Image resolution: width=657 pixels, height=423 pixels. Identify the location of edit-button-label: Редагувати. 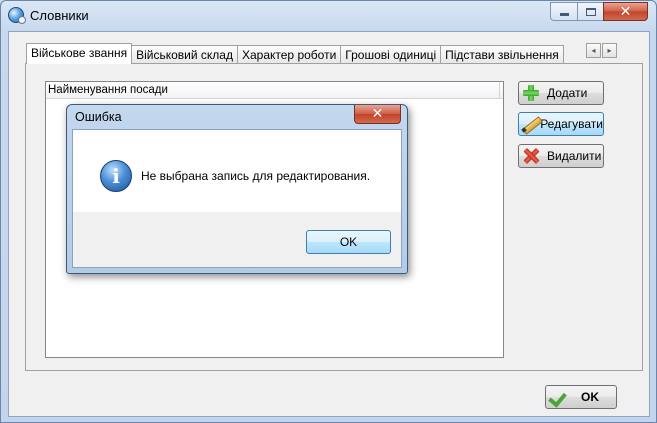
(571, 124).